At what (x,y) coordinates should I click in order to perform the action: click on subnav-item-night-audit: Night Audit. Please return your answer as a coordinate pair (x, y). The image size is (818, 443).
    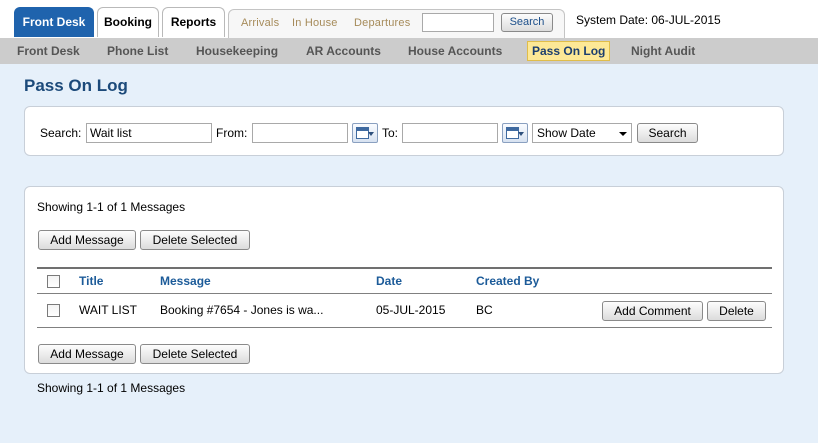
    Looking at the image, I should click on (663, 51).